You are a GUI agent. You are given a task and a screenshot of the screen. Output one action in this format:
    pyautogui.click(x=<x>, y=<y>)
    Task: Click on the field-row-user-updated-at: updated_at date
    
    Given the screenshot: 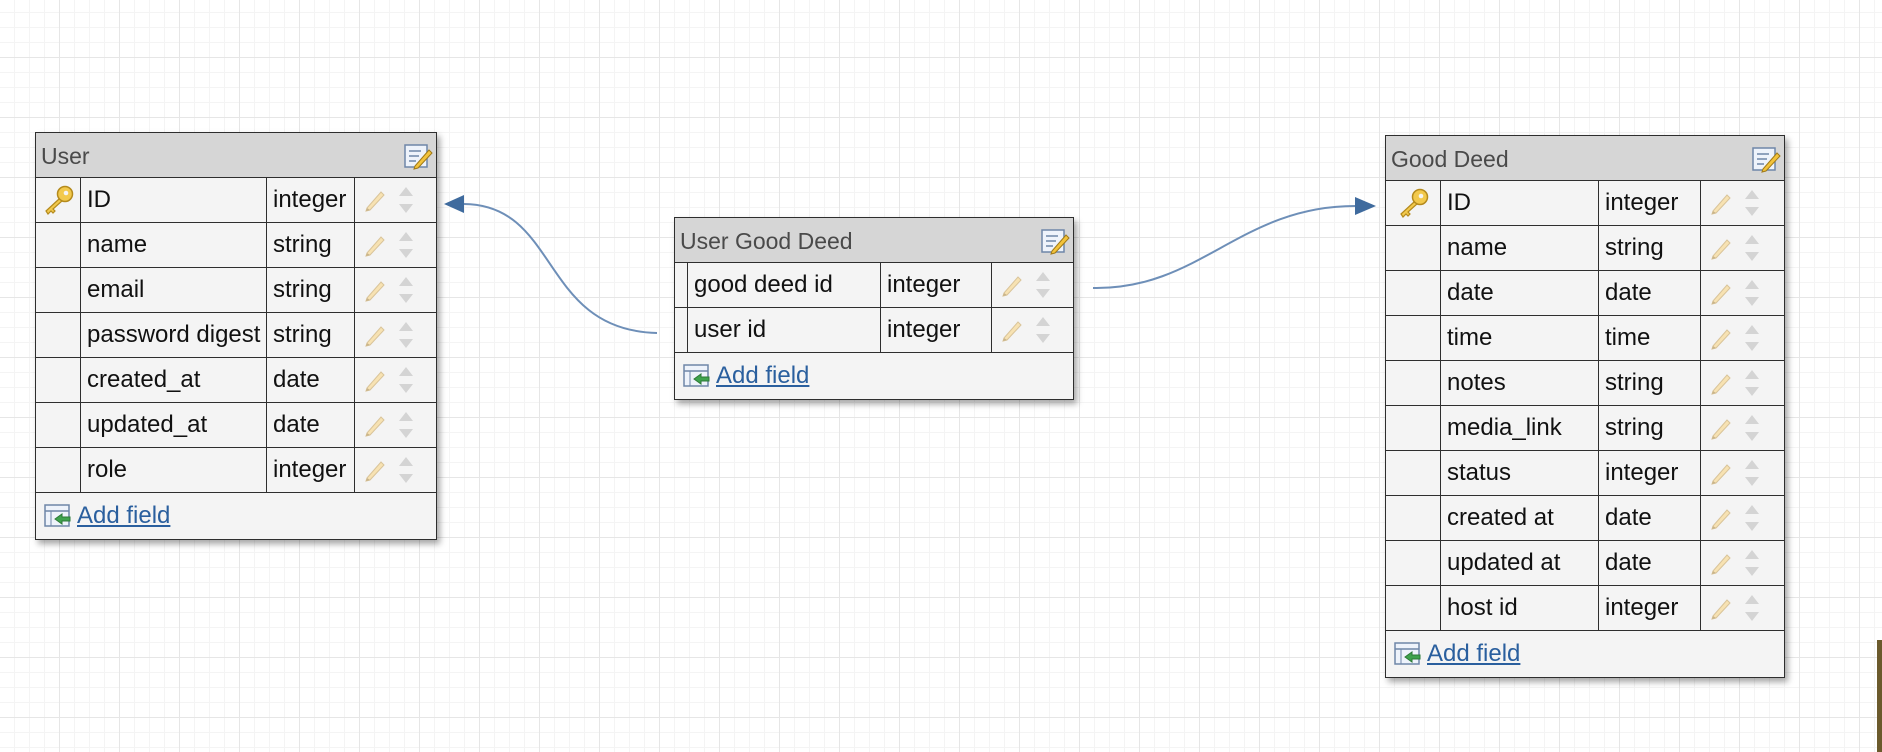 What is the action you would take?
    pyautogui.click(x=236, y=425)
    